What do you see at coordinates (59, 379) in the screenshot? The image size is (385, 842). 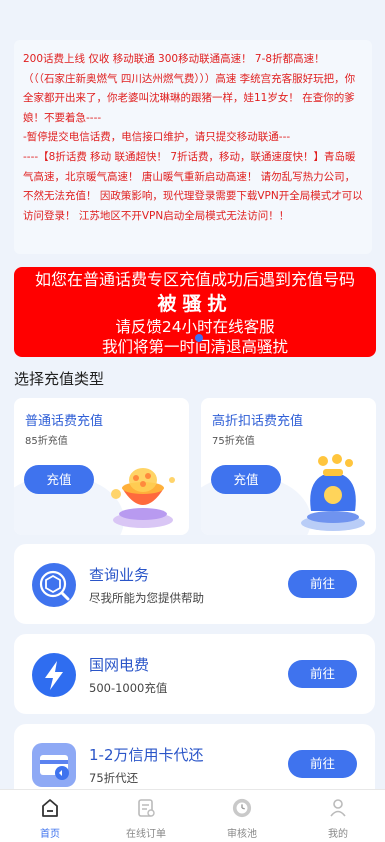 I see `section-title: 选择充值类型` at bounding box center [59, 379].